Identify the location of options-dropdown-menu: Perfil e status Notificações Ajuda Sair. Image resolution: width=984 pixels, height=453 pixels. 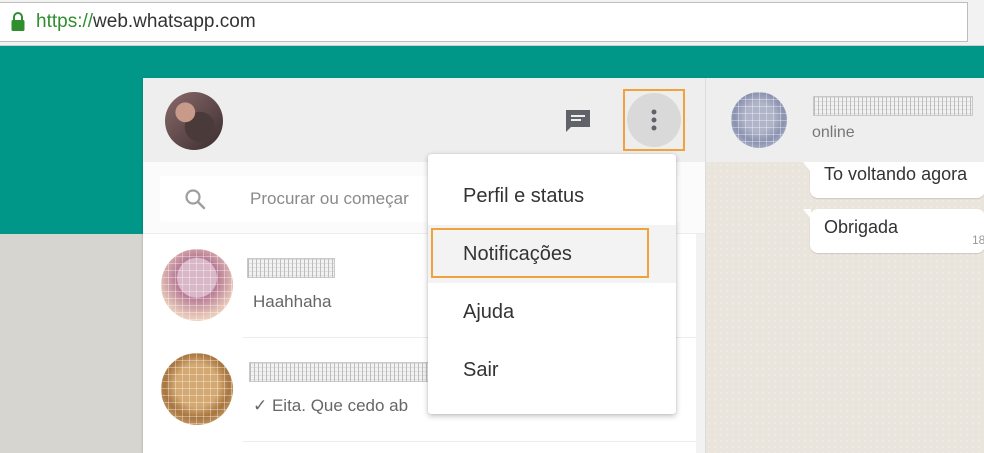
(552, 284).